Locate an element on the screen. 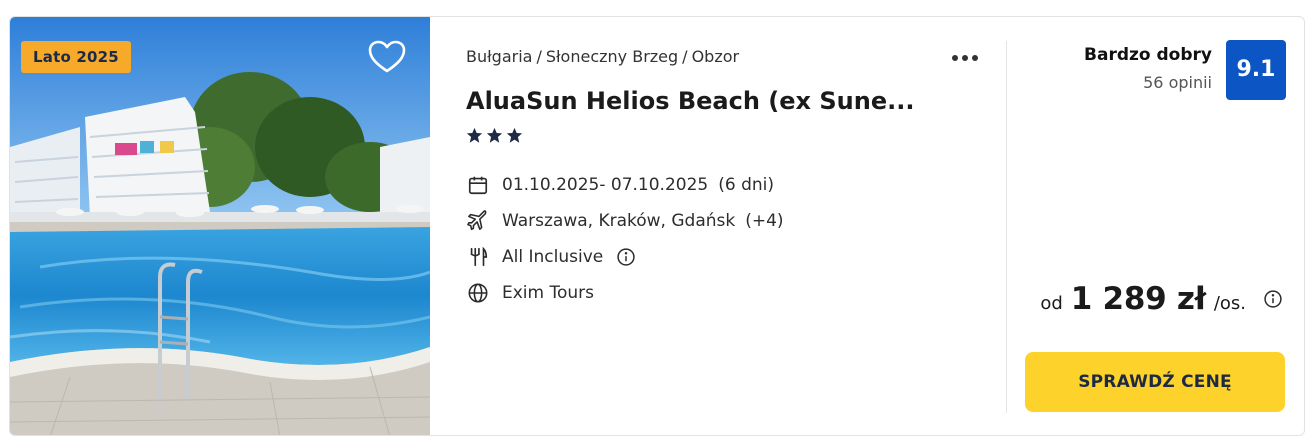  breadcrumb: Bułgaria / Słoneczny Brzeg / Obzor is located at coordinates (602, 56).